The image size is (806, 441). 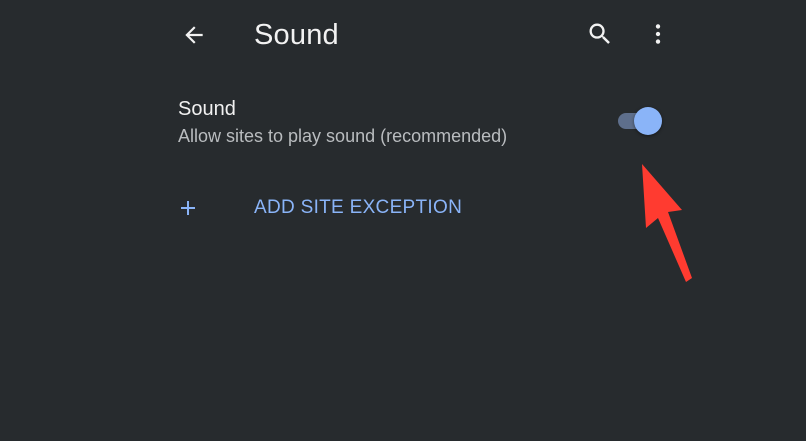 I want to click on plus-icon, so click(x=188, y=208).